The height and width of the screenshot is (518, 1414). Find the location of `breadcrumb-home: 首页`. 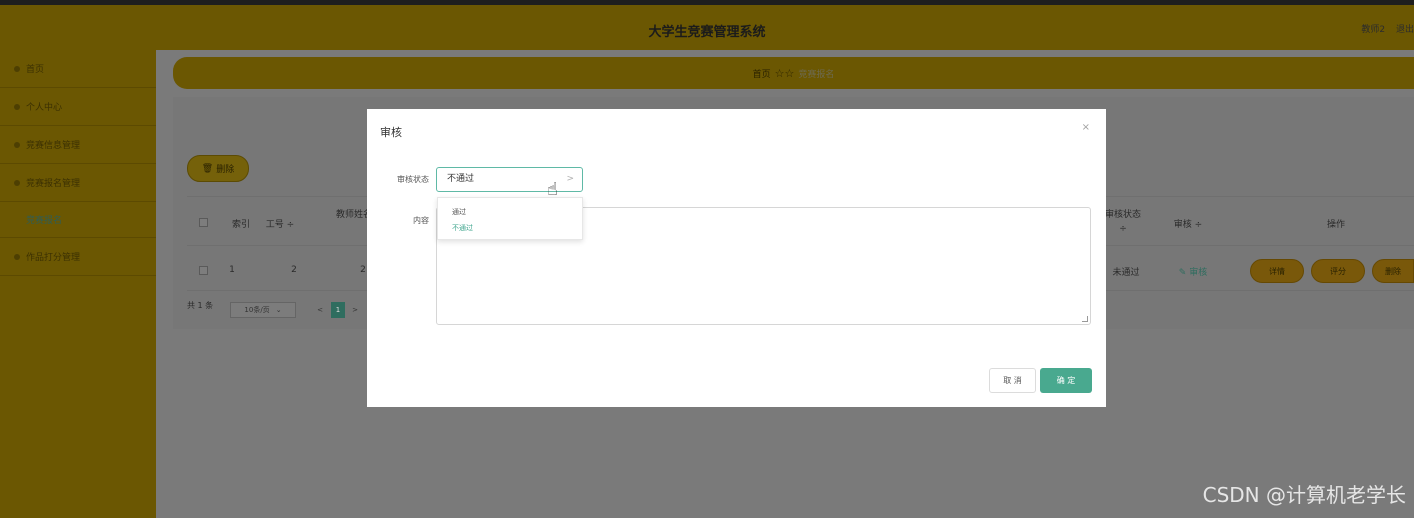

breadcrumb-home: 首页 is located at coordinates (762, 73).